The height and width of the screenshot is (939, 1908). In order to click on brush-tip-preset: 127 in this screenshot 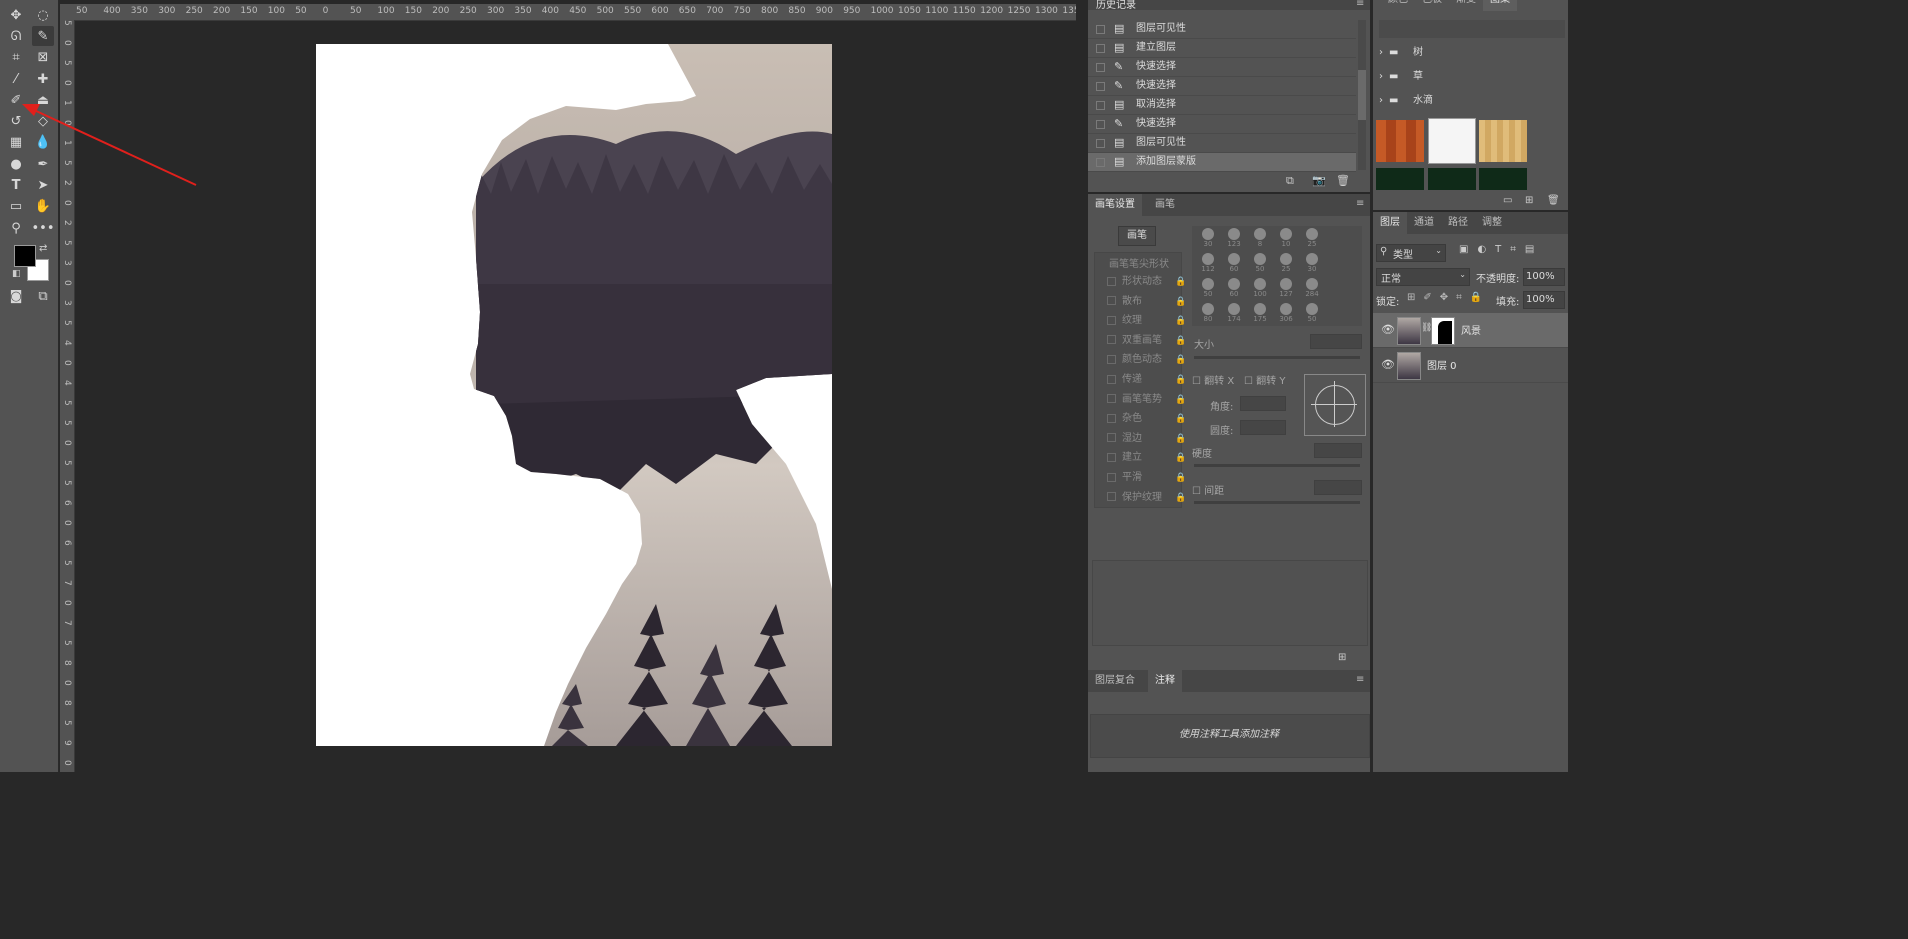, I will do `click(1286, 290)`.